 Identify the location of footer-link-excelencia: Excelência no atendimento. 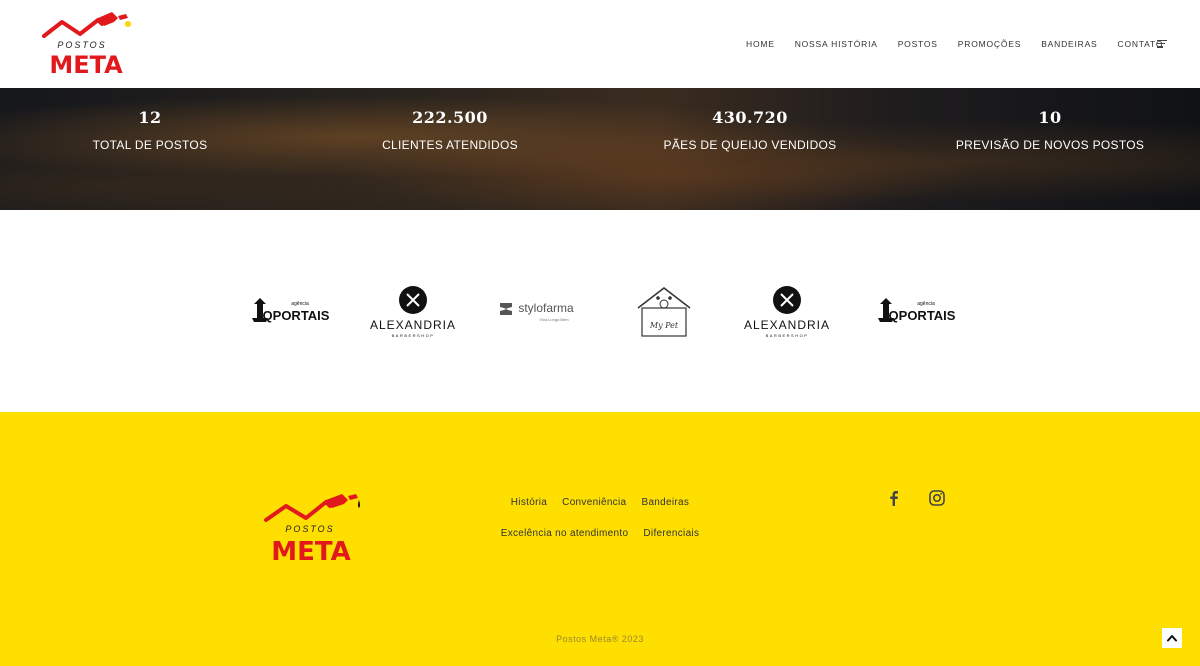
(565, 533).